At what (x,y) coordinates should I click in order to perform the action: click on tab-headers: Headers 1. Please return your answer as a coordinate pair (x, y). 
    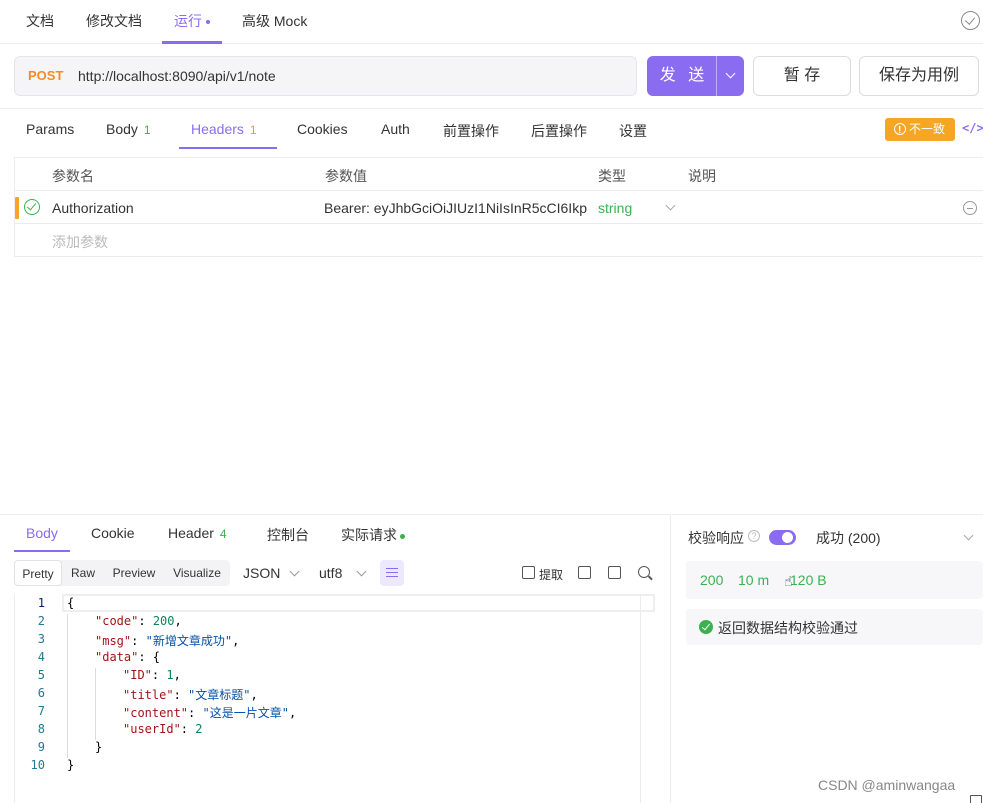
    Looking at the image, I should click on (224, 129).